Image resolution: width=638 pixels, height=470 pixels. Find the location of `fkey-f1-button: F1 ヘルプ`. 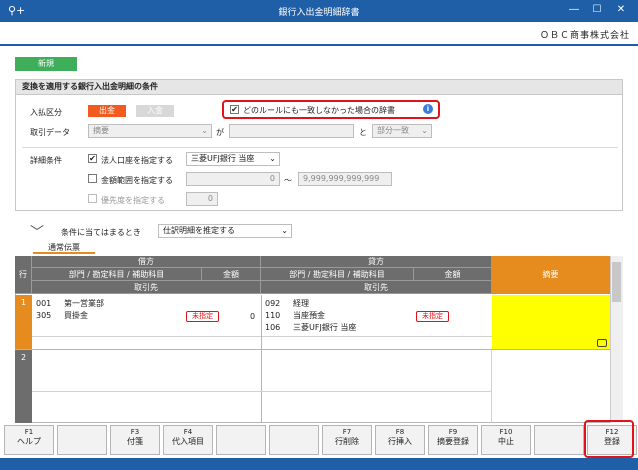

fkey-f1-button: F1 ヘルプ is located at coordinates (29, 440).